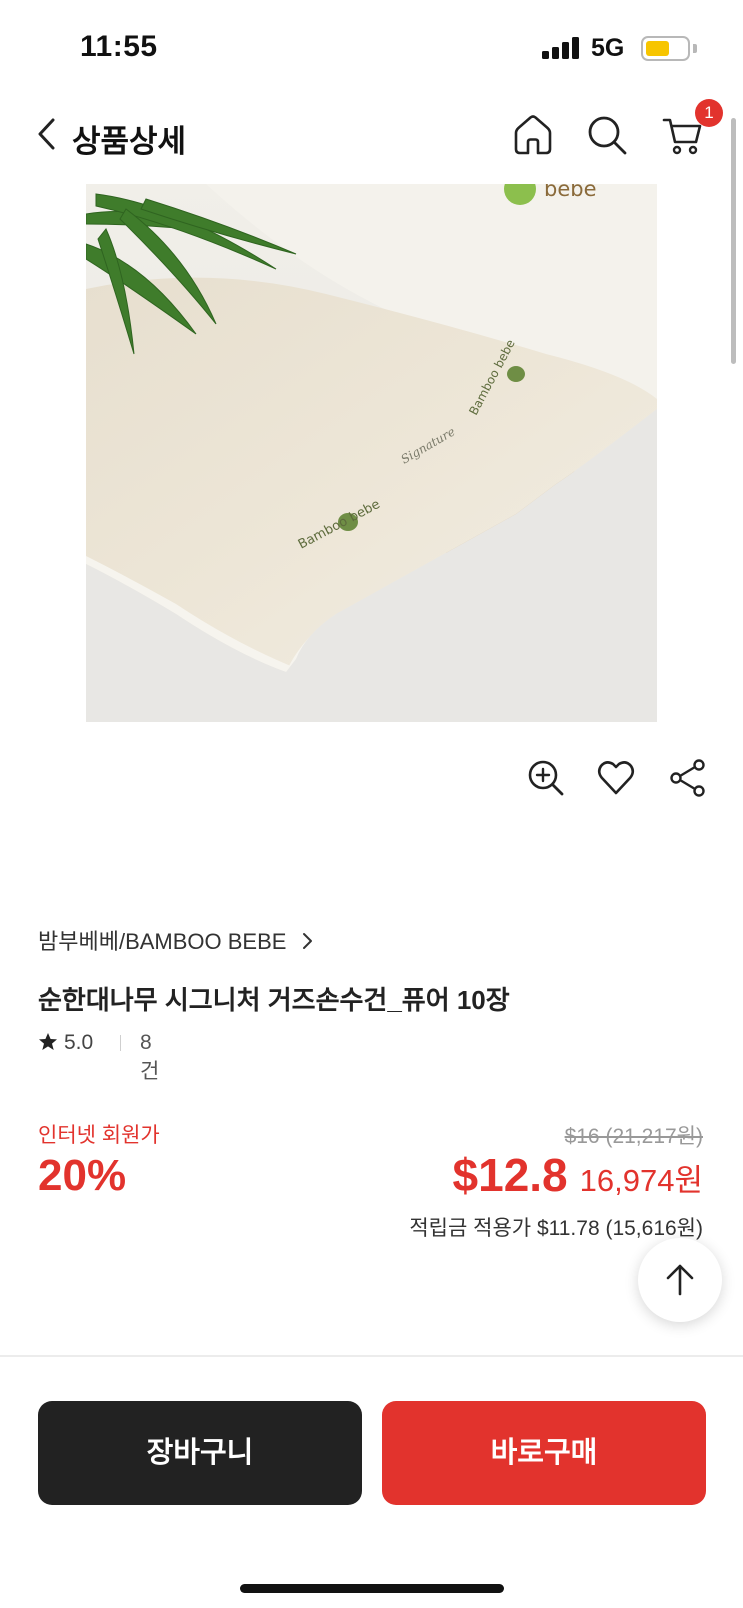  Describe the element at coordinates (544, 1453) in the screenshot. I see `buy-now-button: 바로구매` at that location.